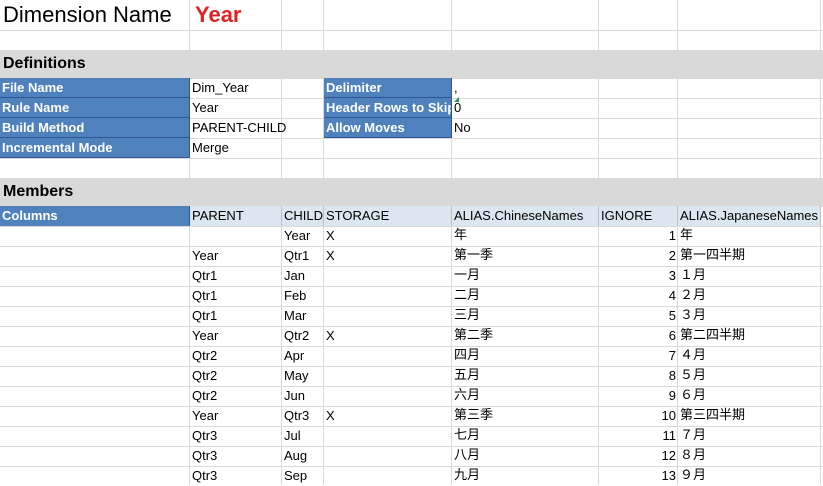 The image size is (823, 486). What do you see at coordinates (749, 256) in the screenshot?
I see `alias-japanese-cell: 第一四半期` at bounding box center [749, 256].